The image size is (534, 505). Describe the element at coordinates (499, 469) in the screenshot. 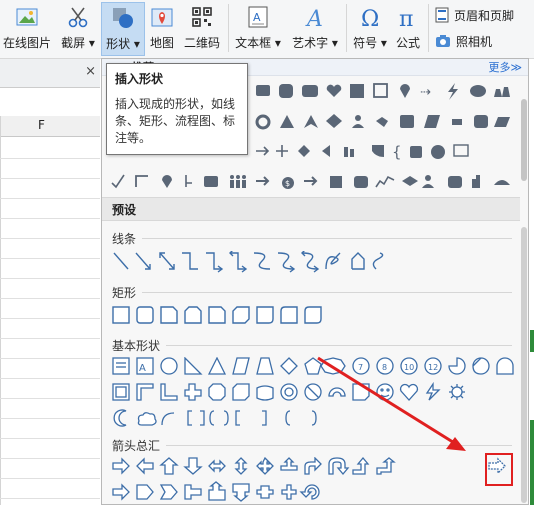

I see `annotation-highlight-box` at that location.